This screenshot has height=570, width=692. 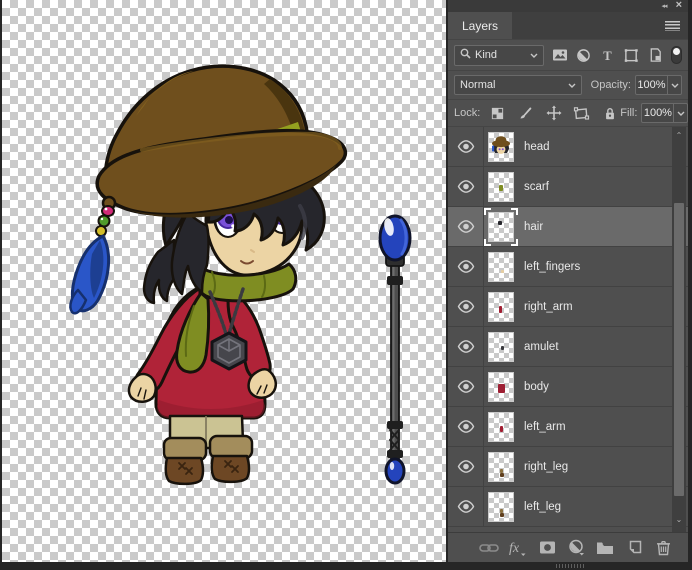 I want to click on opacity-label: Opacity:, so click(x=610, y=85).